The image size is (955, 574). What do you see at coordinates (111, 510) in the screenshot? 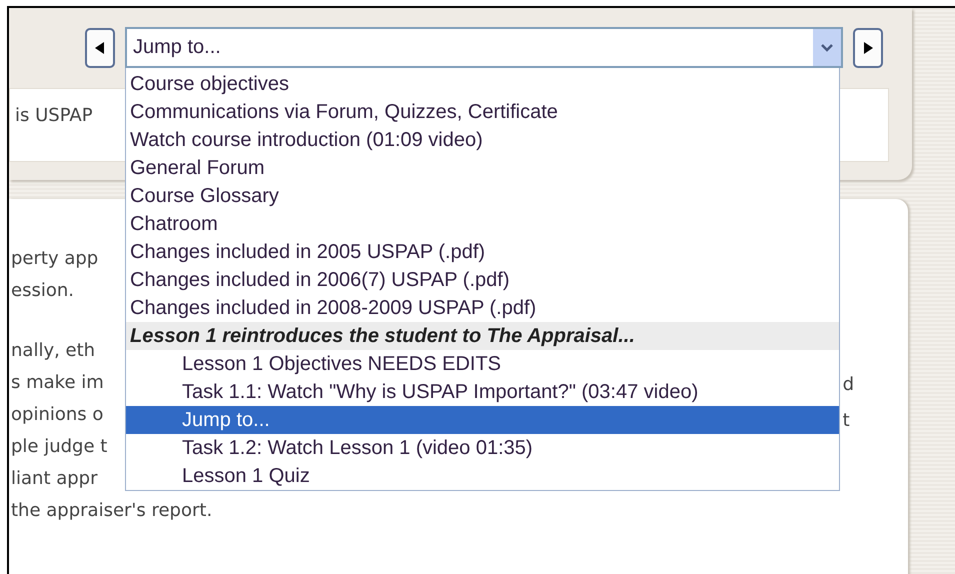
I see `body-text-line: the appraiser's report.` at bounding box center [111, 510].